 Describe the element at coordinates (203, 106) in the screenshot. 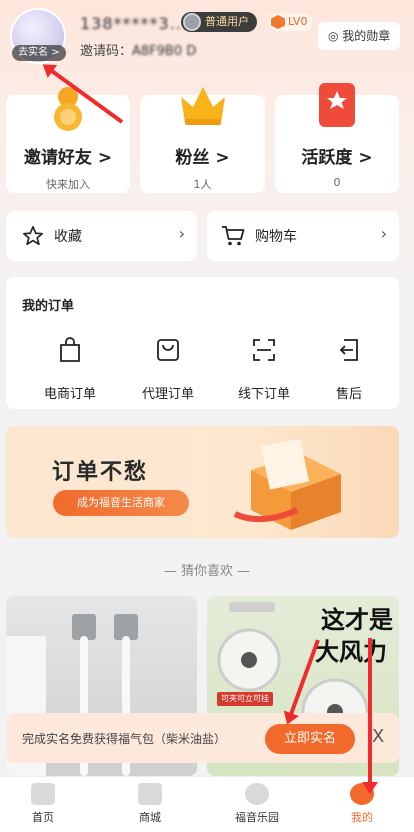

I see `crown-icon` at that location.